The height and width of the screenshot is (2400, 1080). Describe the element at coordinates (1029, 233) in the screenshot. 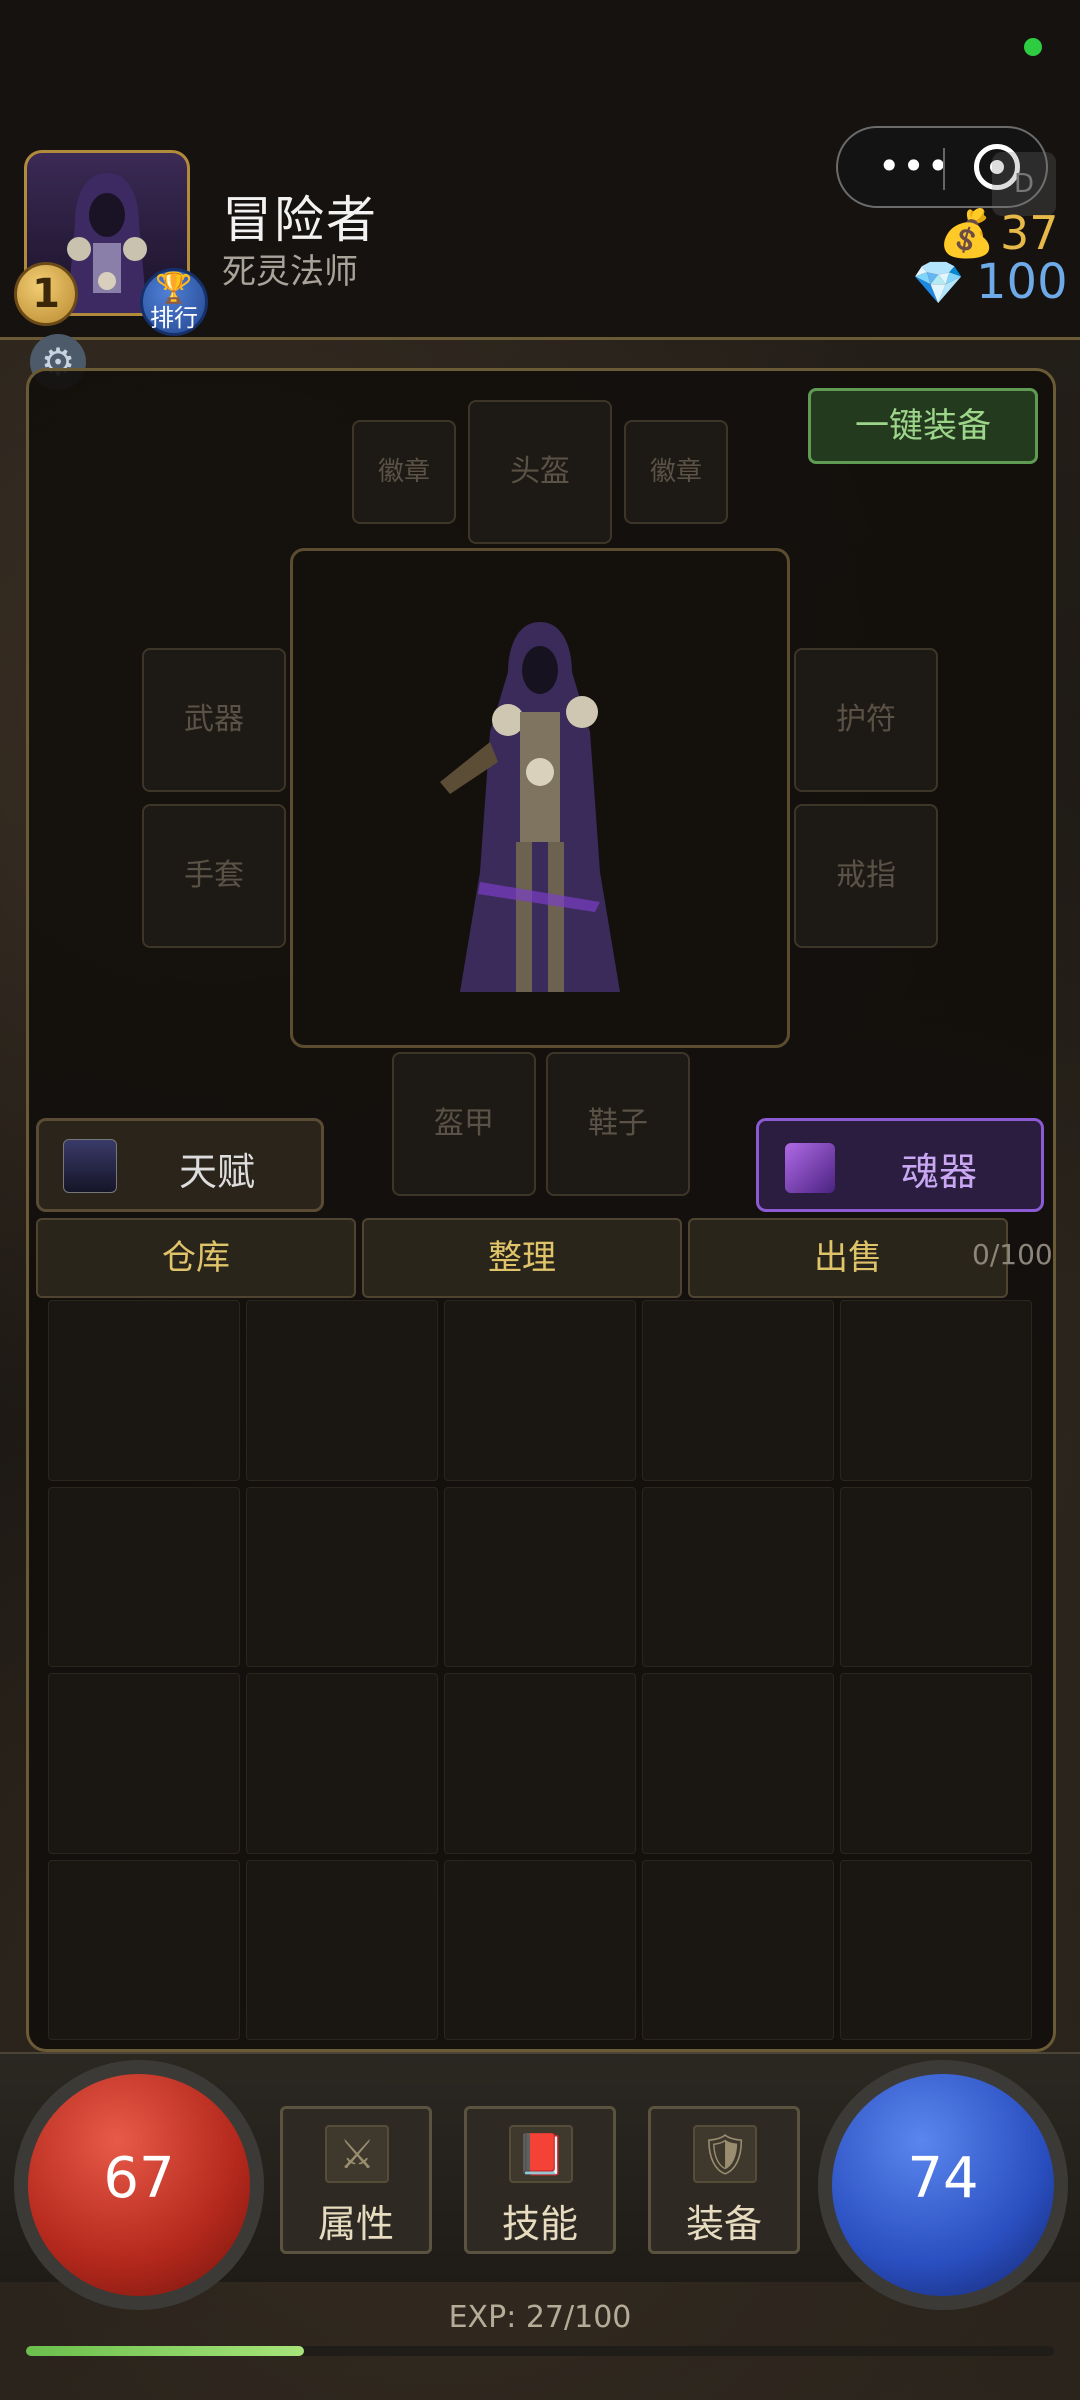

I see `gold-amount: 37` at that location.